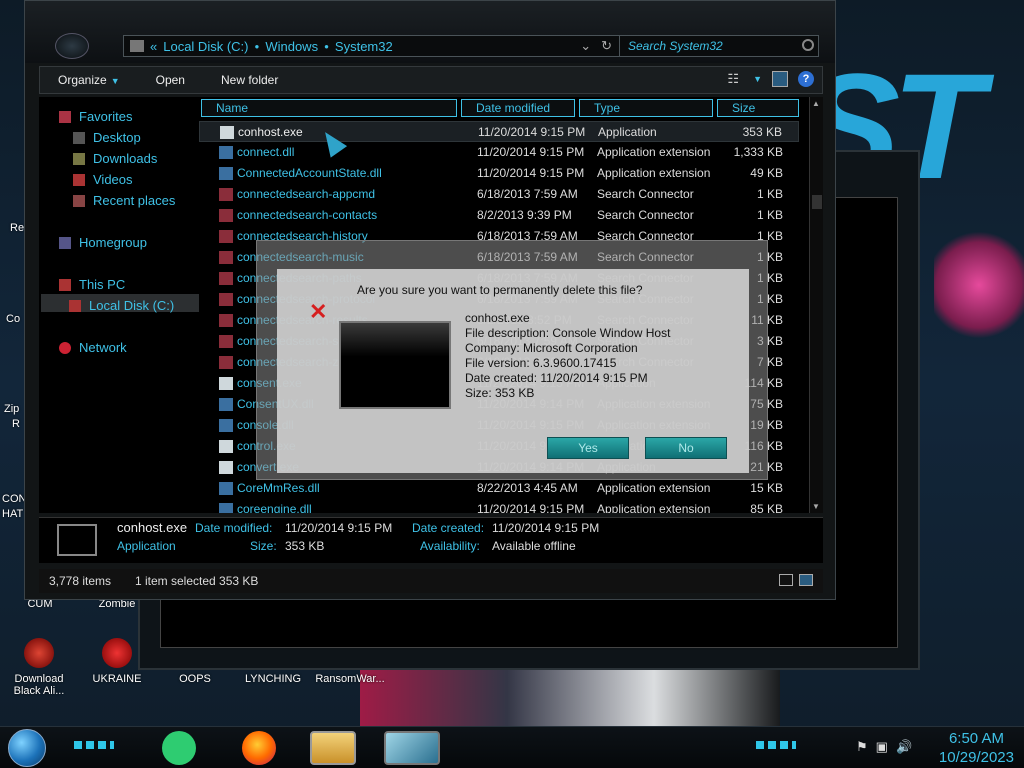 The height and width of the screenshot is (768, 1024). What do you see at coordinates (531, 152) in the screenshot?
I see `file-date-modified: 11/20/2014 9:15 PM` at bounding box center [531, 152].